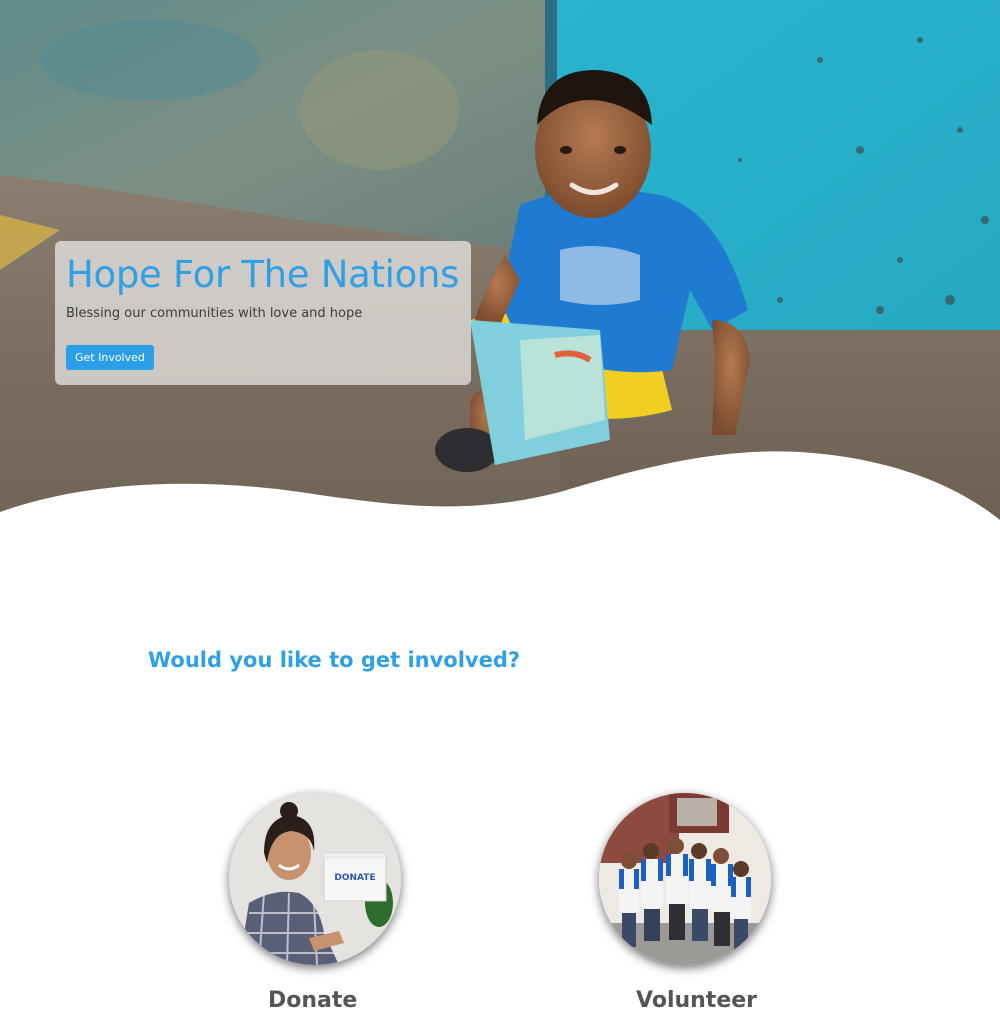  Describe the element at coordinates (334, 660) in the screenshot. I see `involved-heading: Would you like to get involved?` at that location.